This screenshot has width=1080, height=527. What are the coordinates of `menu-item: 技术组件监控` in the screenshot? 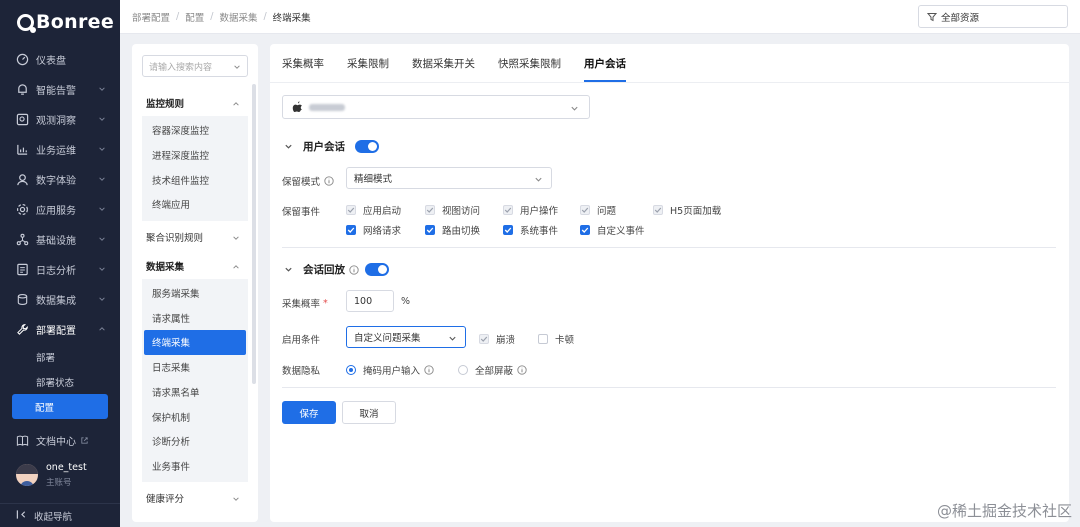 It's located at (195, 179).